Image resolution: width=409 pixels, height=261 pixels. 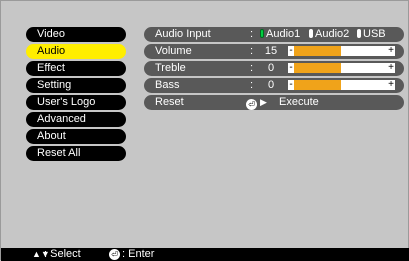 What do you see at coordinates (76, 85) in the screenshot?
I see `menu-item-setting: Setting` at bounding box center [76, 85].